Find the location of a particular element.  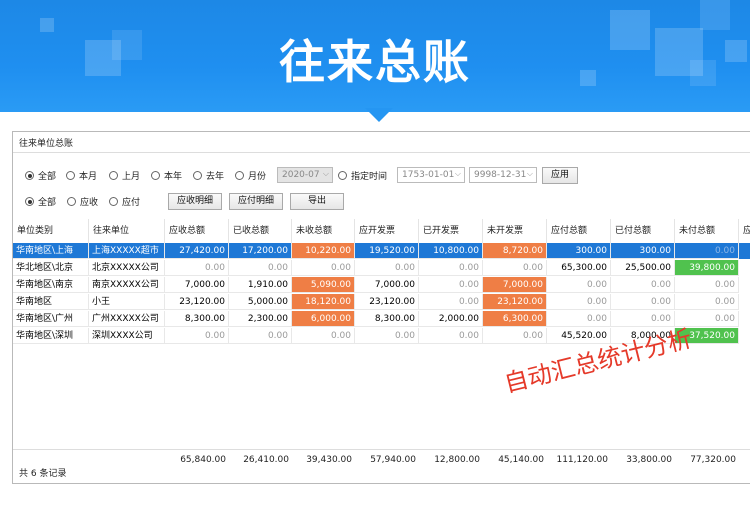

table-cell: 华北地区\北京 is located at coordinates (51, 268).